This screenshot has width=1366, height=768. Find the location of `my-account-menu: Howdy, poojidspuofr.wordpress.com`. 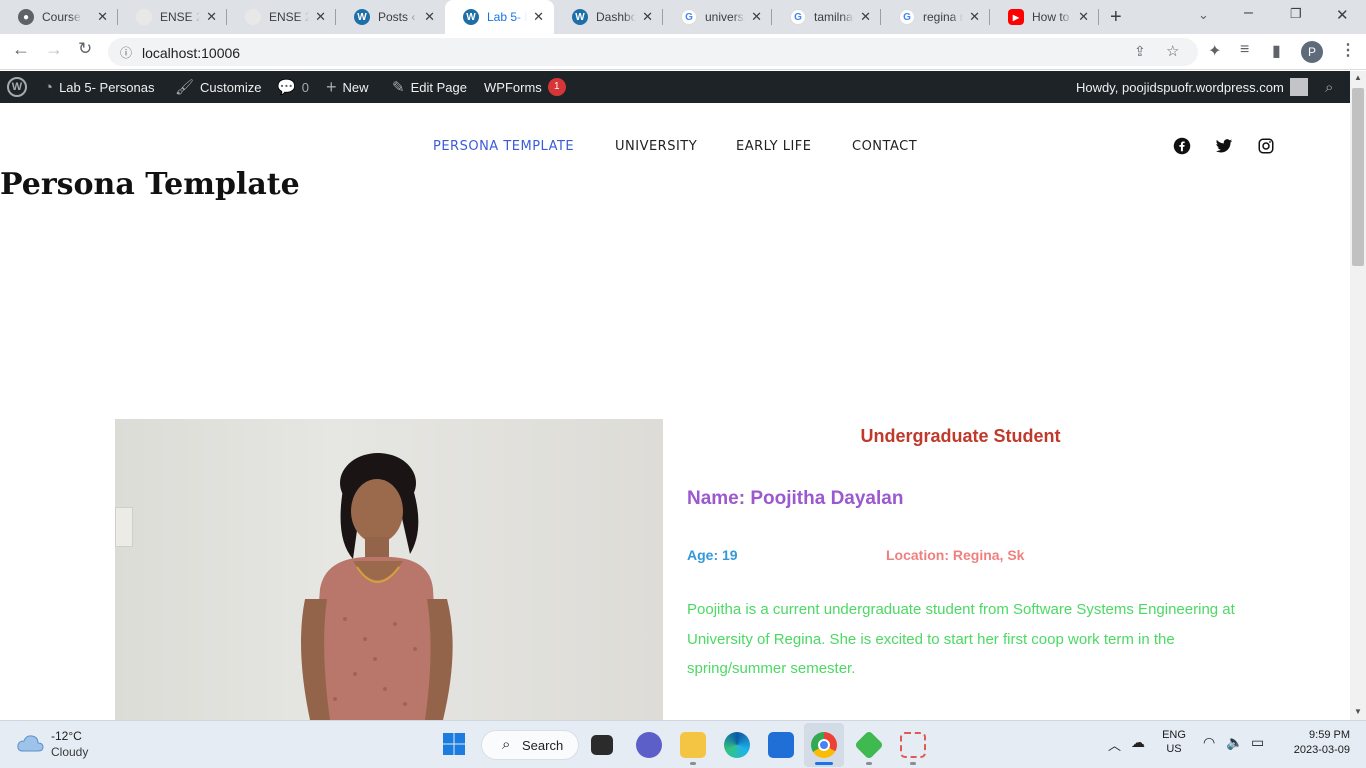

my-account-menu: Howdy, poojidspuofr.wordpress.com is located at coordinates (1192, 87).